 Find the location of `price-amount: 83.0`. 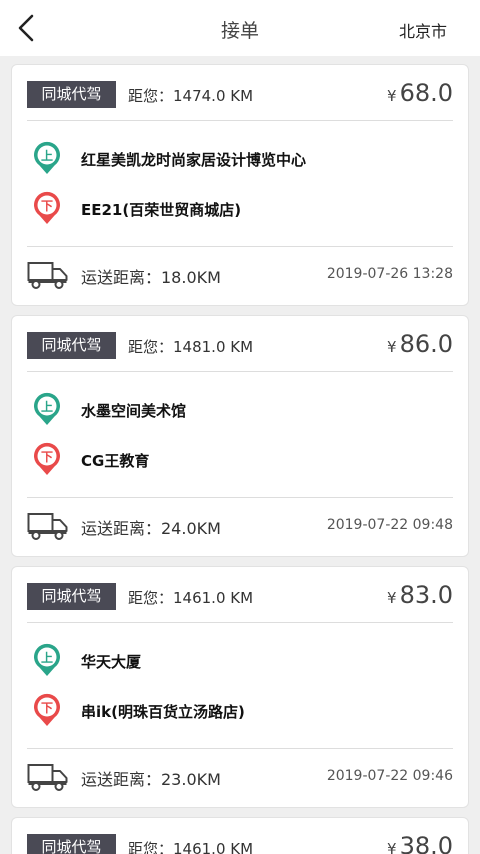

price-amount: 83.0 is located at coordinates (426, 595).